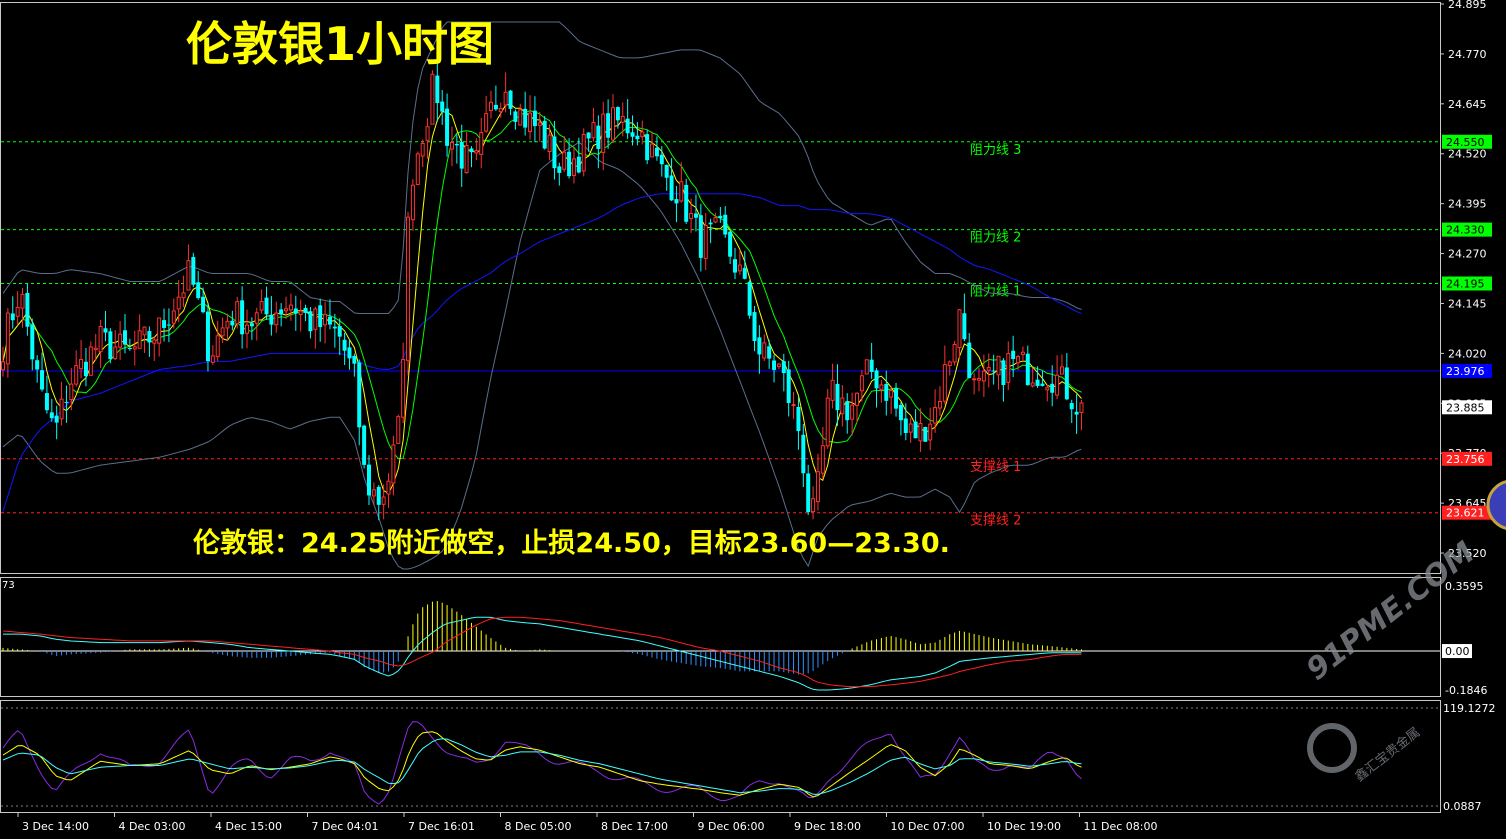 The width and height of the screenshot is (1506, 839). I want to click on stoch-tick-label: 119.1272, so click(1469, 708).